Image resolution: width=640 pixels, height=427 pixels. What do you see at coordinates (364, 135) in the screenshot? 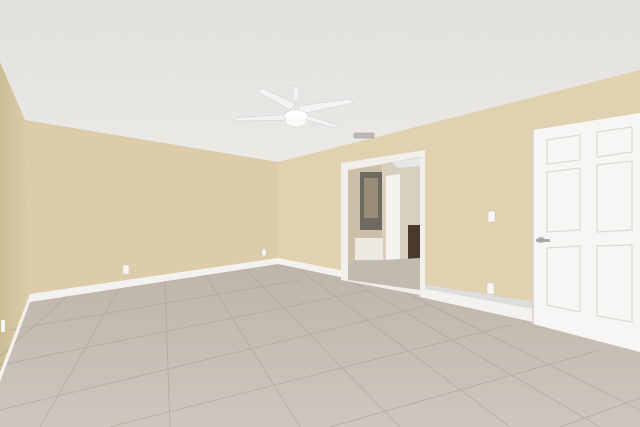
I see `ceiling-vent` at bounding box center [364, 135].